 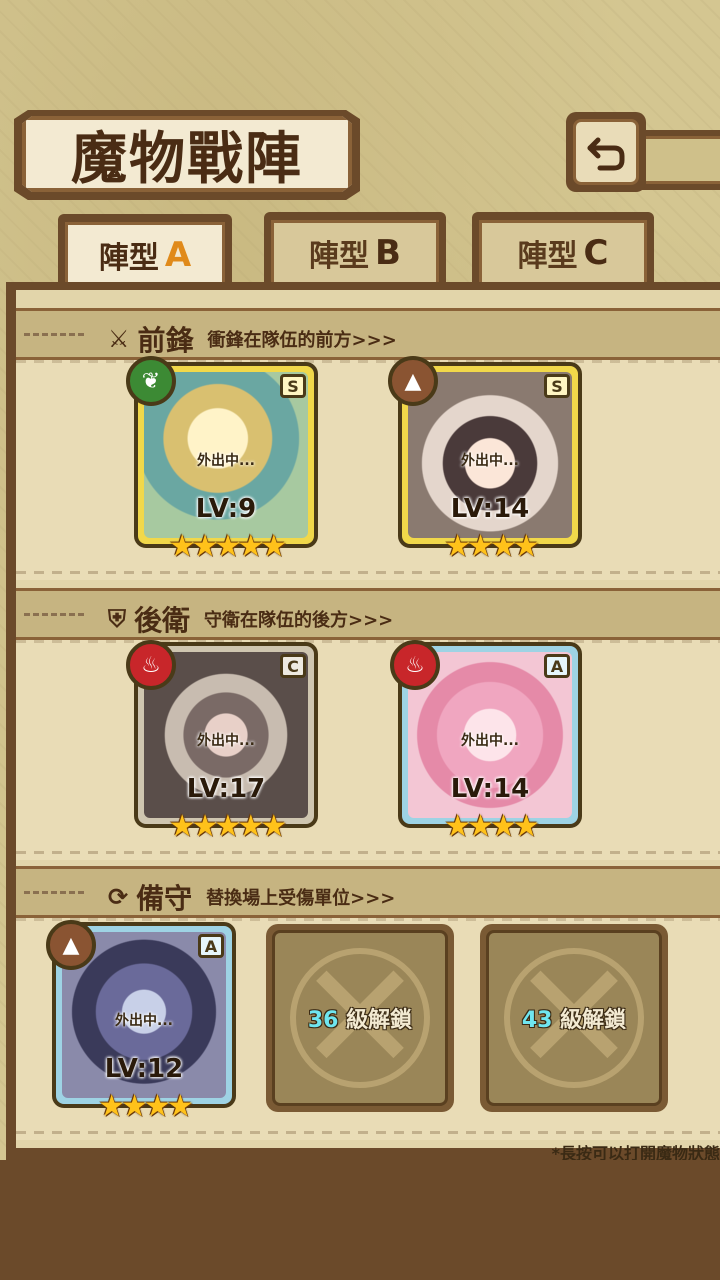 I want to click on tab-formation-b: 陣型 B, so click(x=355, y=248).